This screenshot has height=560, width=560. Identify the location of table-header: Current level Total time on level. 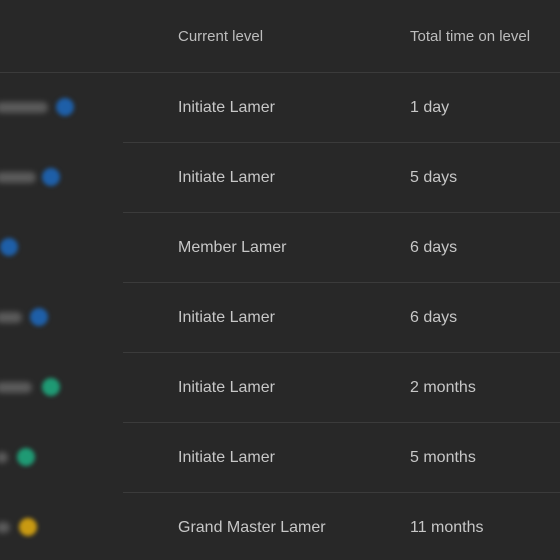
(280, 36).